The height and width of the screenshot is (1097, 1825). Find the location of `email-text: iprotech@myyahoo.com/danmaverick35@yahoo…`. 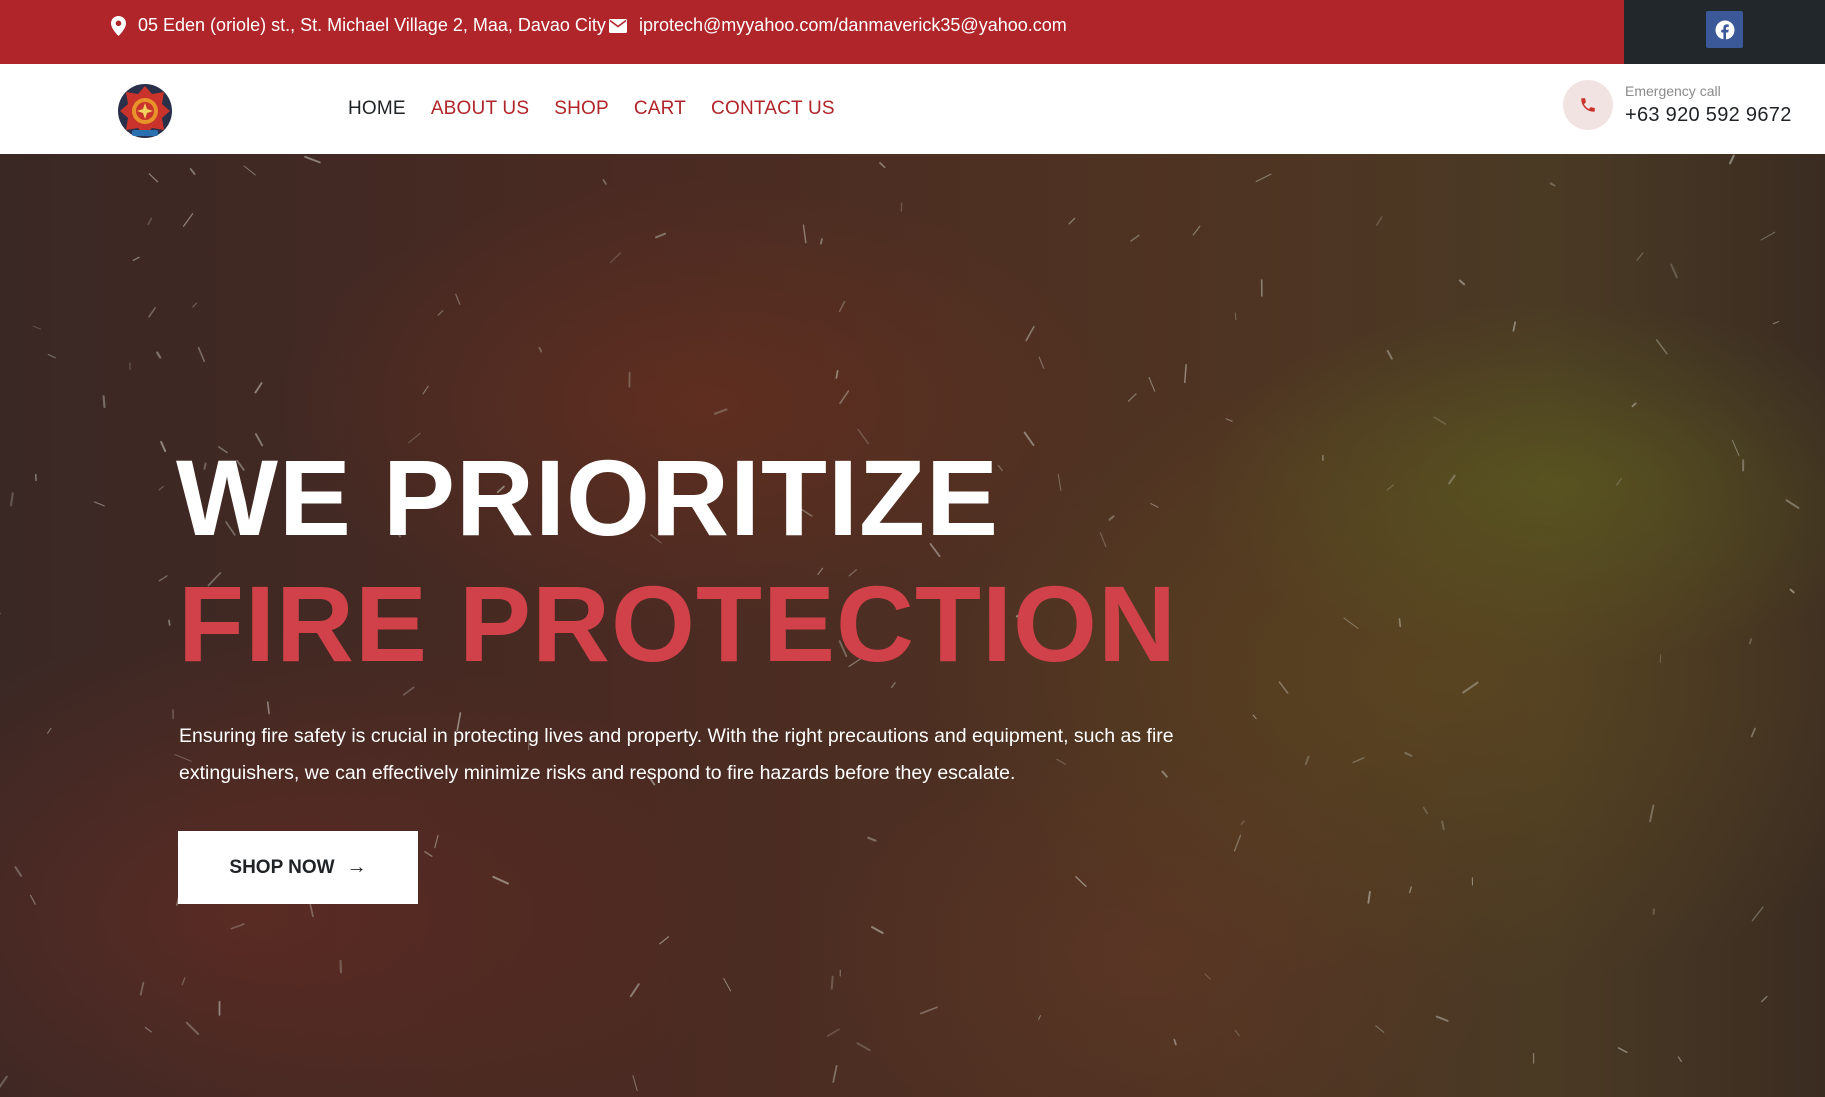

email-text: iprotech@myyahoo.com/danmaverick35@yahoo… is located at coordinates (853, 25).